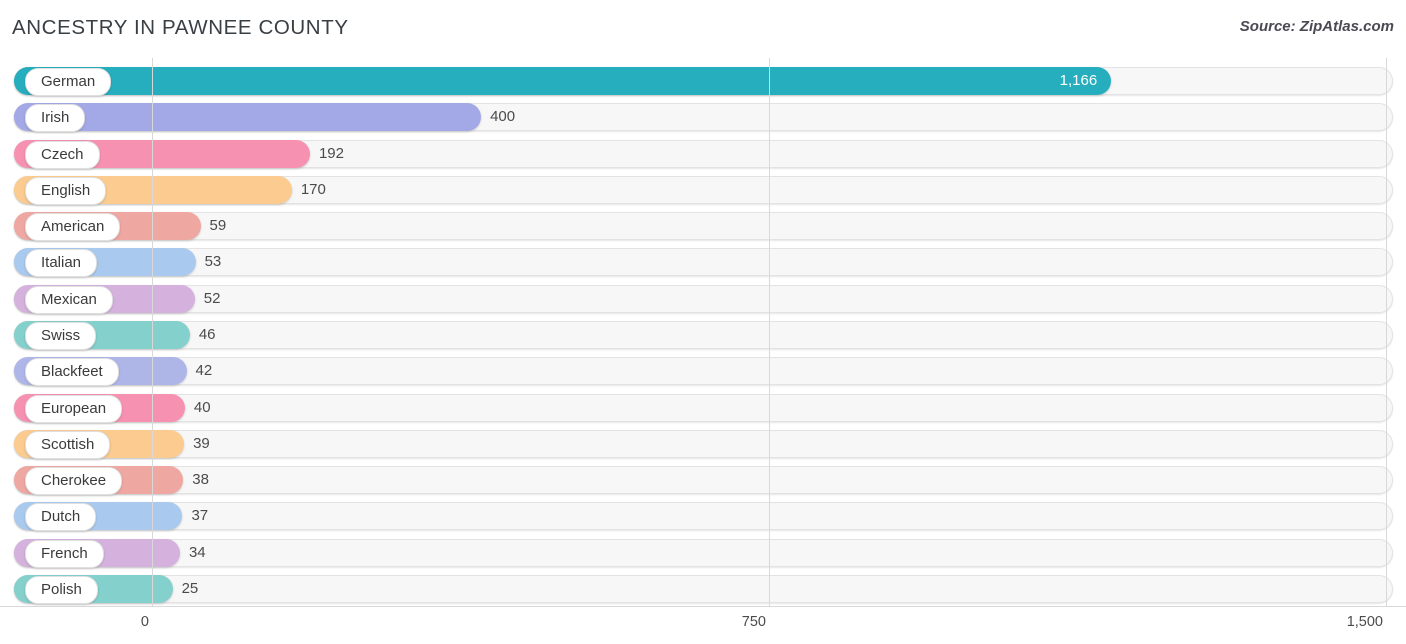  Describe the element at coordinates (61, 263) in the screenshot. I see `bar-category-label: Italian` at that location.